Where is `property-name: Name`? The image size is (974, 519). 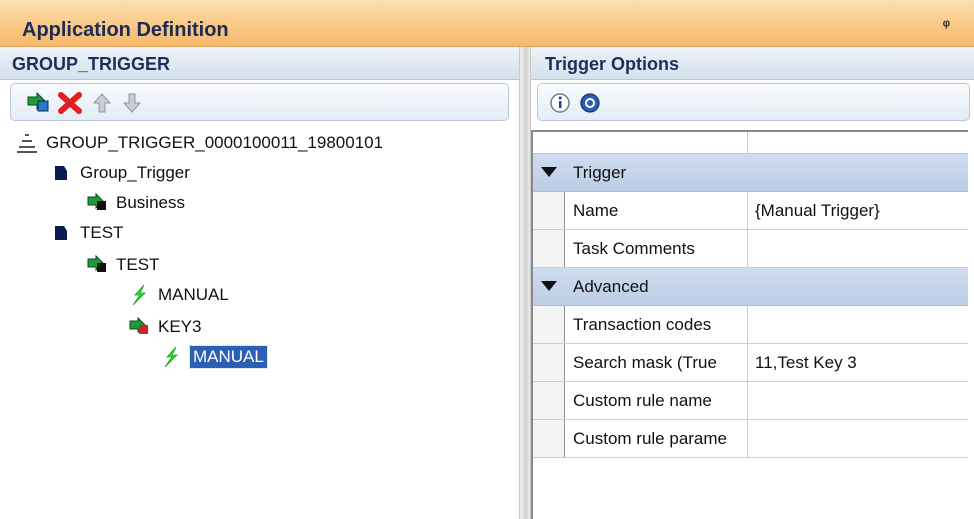 property-name: Name is located at coordinates (596, 210).